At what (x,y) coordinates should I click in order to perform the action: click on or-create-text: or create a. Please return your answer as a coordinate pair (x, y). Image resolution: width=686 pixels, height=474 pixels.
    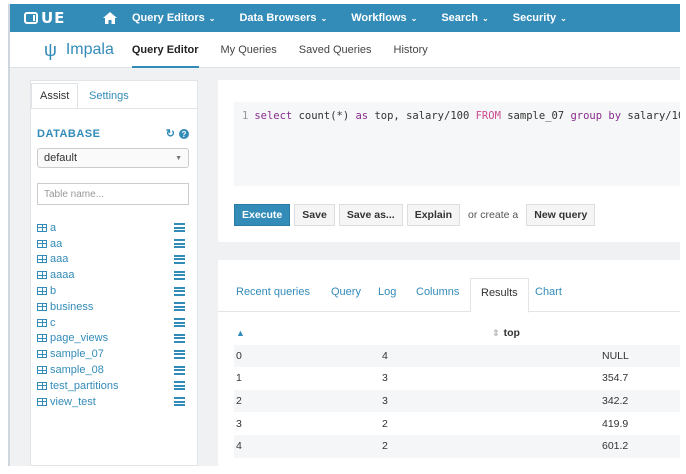
    Looking at the image, I should click on (493, 215).